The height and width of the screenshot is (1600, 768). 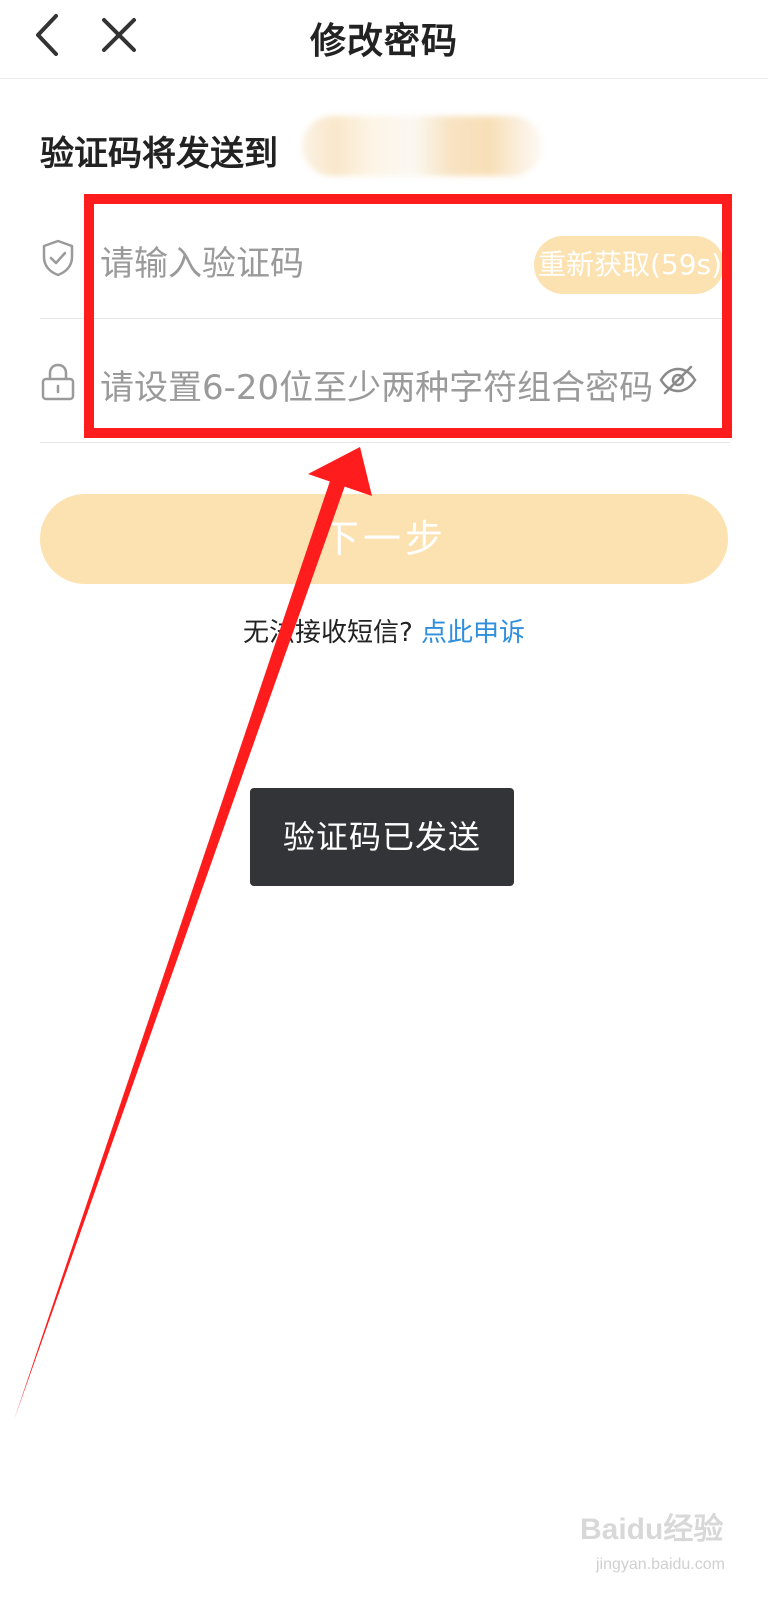 I want to click on shield-check-icon, so click(x=58, y=258).